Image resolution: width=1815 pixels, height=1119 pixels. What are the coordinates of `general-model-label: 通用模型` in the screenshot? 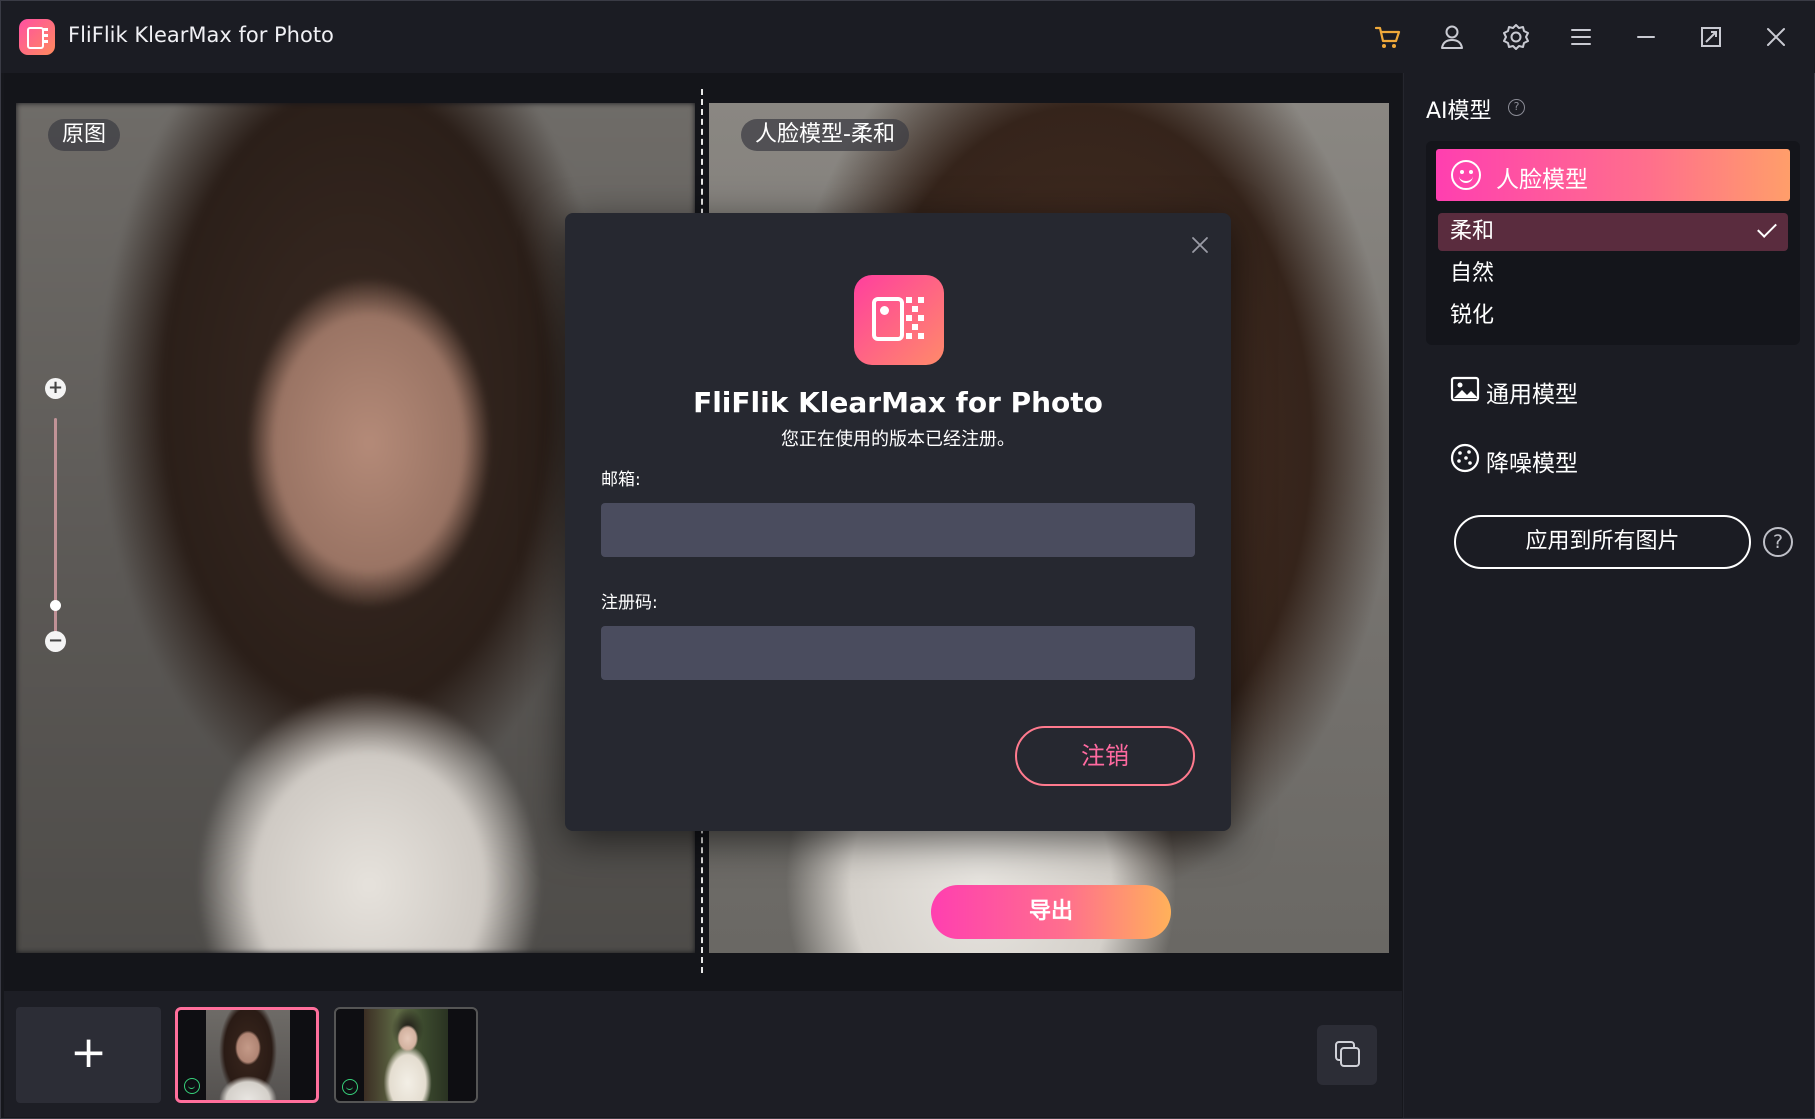 It's located at (1532, 395).